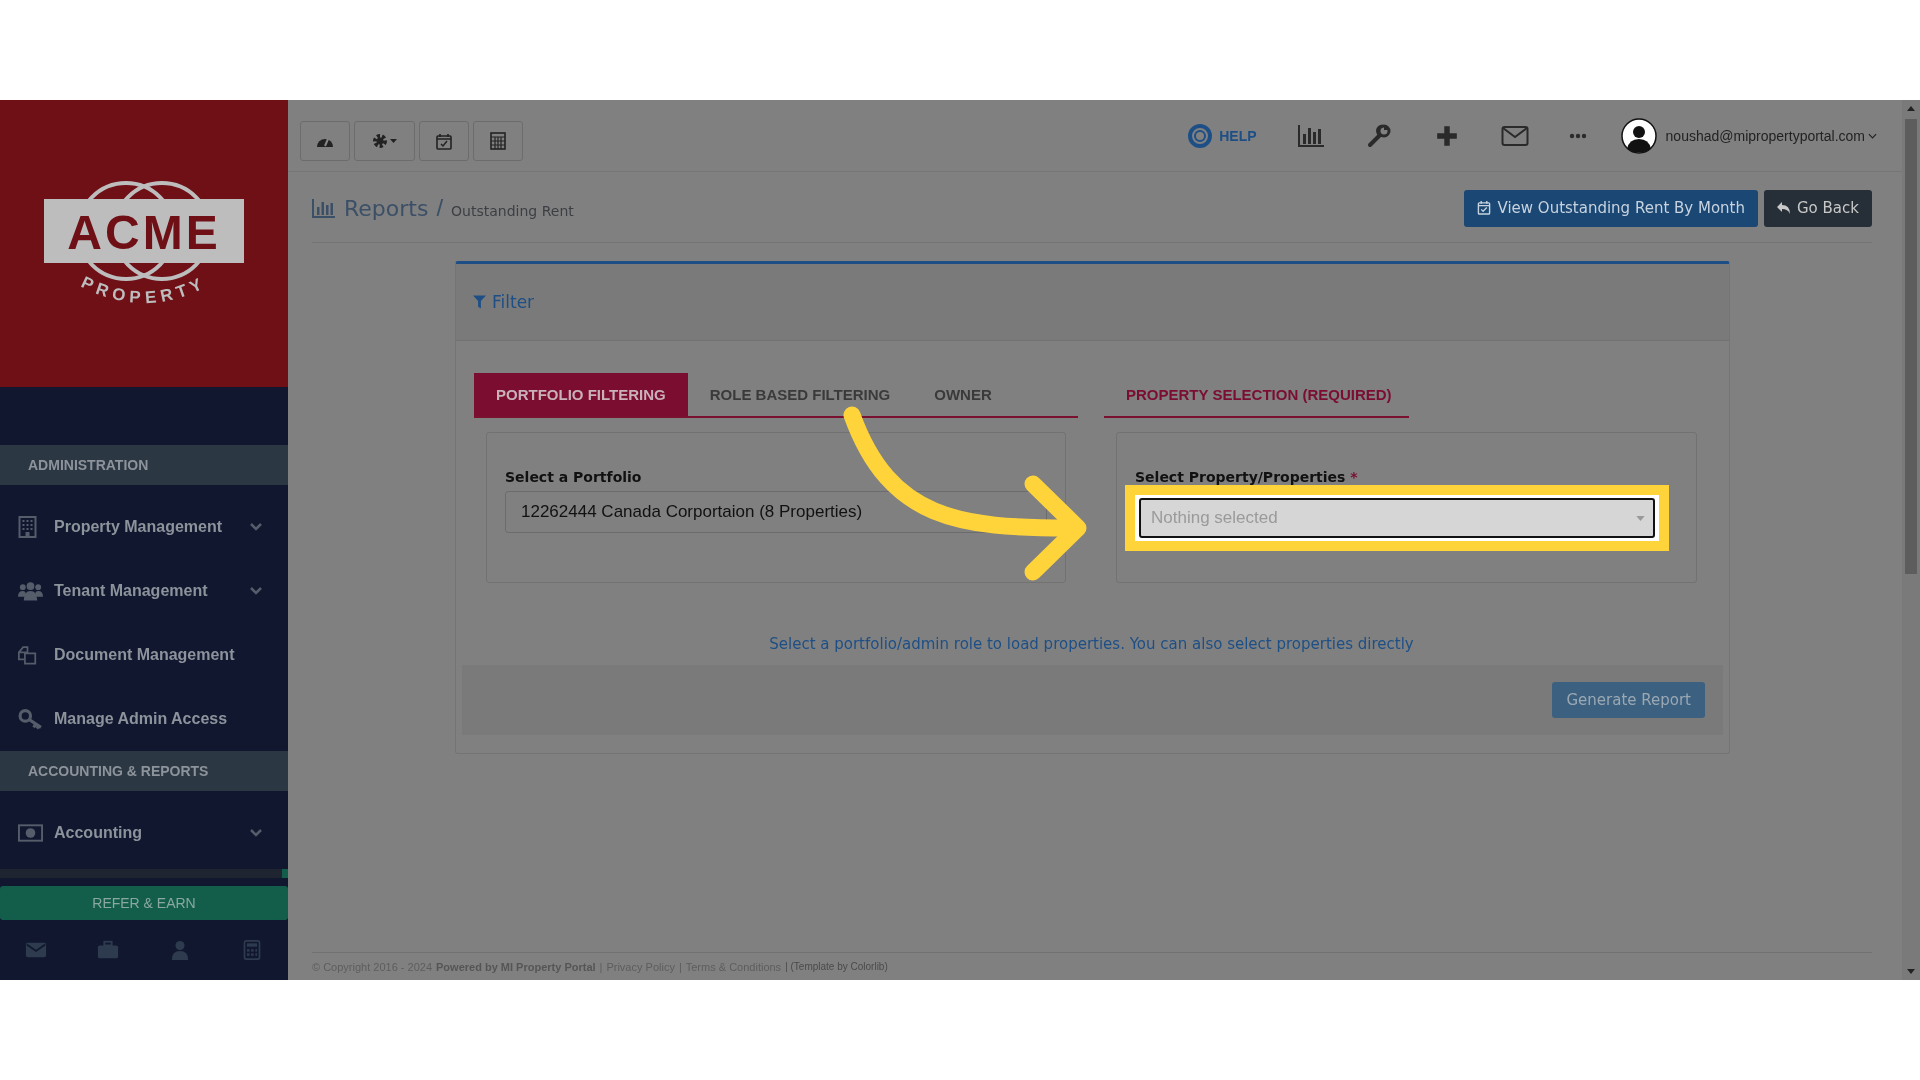 The image size is (1920, 1080). I want to click on breadcrumb-current: Outstanding Rent, so click(512, 211).